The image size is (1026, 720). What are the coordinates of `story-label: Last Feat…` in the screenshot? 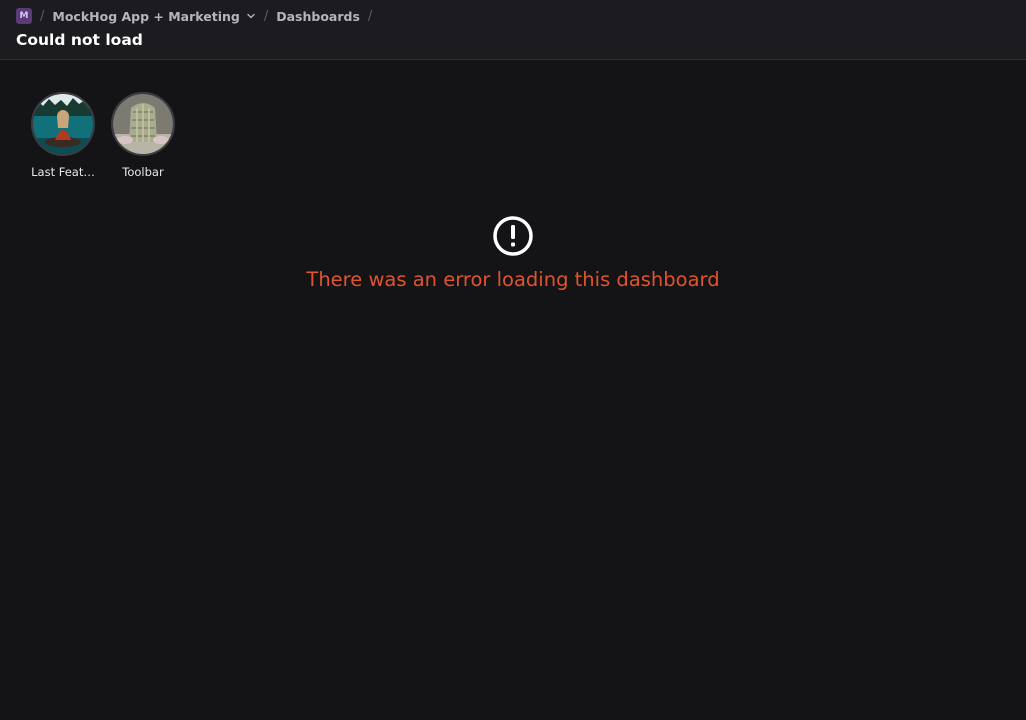 It's located at (63, 172).